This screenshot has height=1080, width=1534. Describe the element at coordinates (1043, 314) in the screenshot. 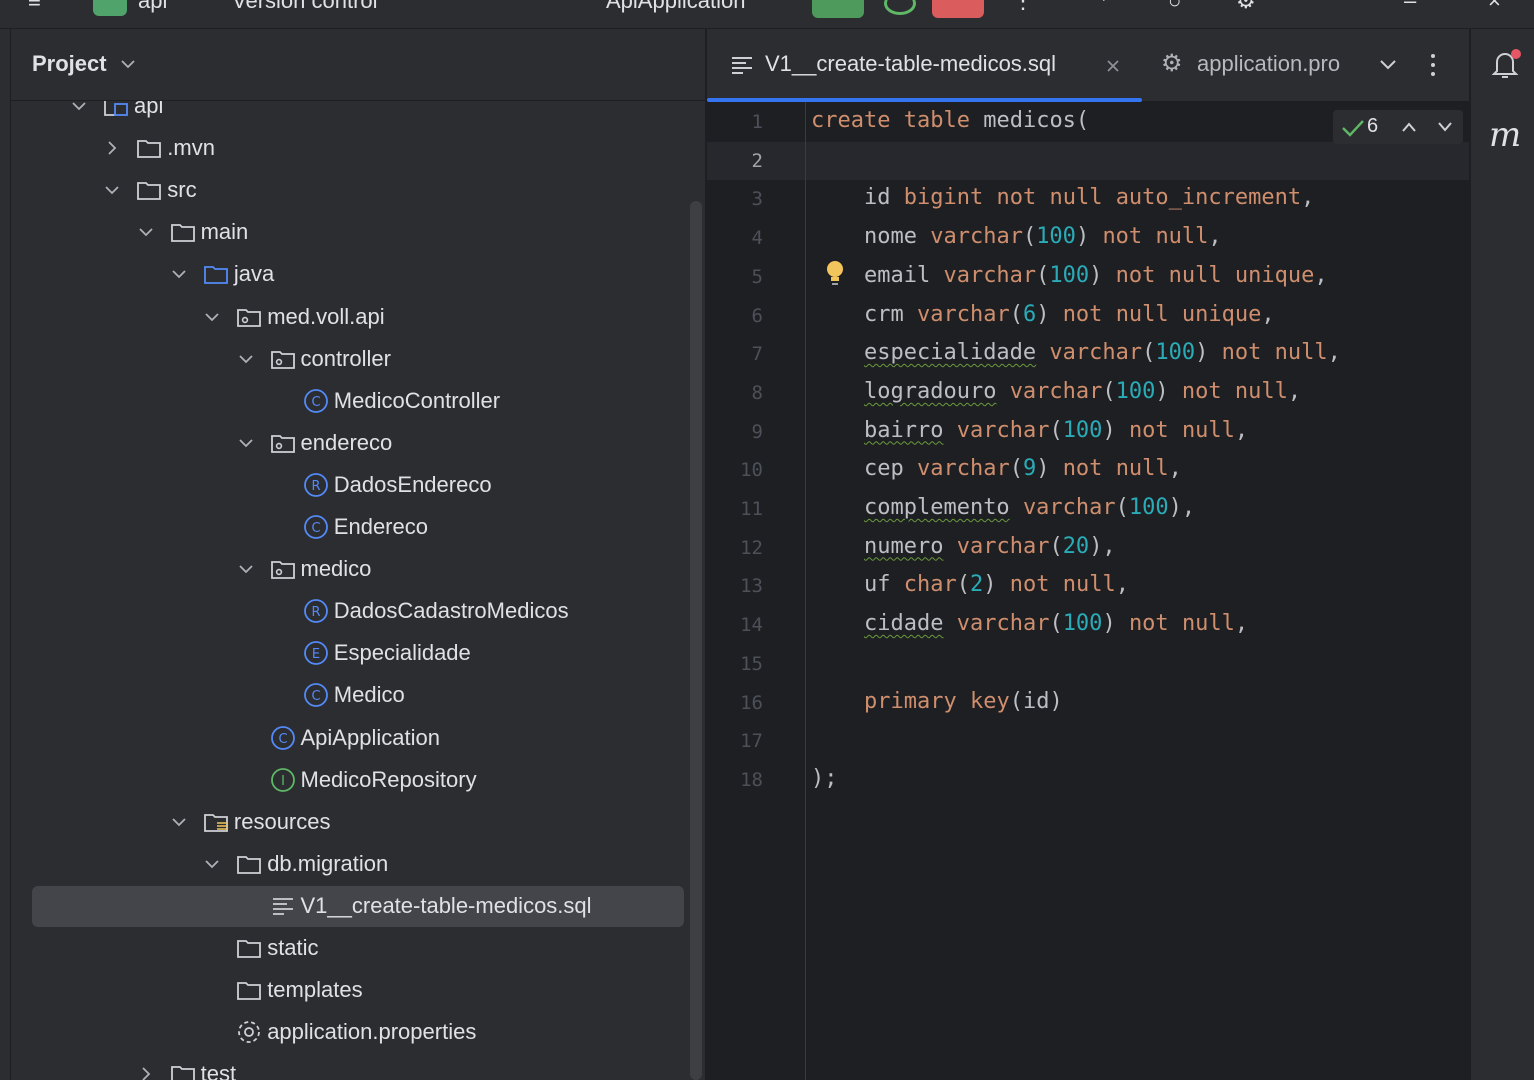

I see `code-line: crm varchar(6) not null unique,` at that location.